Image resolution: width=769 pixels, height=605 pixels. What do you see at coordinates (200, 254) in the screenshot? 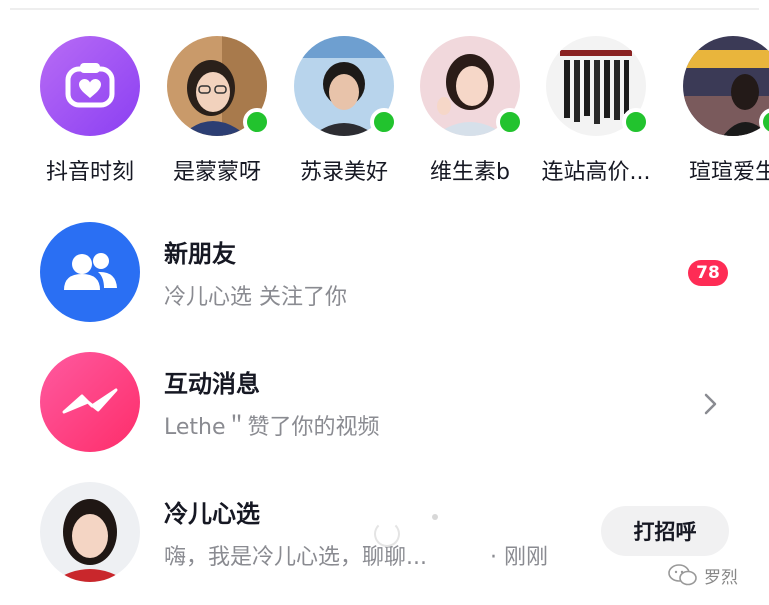
I see `row-title: 新朋友` at bounding box center [200, 254].